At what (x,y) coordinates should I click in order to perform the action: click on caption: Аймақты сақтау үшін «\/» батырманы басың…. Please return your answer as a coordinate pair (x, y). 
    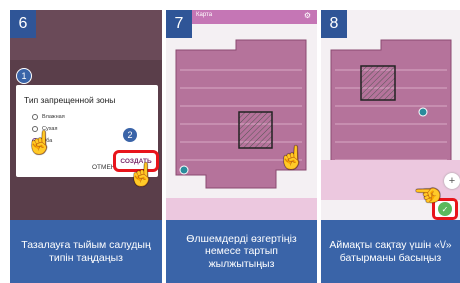
    Looking at the image, I should click on (390, 251).